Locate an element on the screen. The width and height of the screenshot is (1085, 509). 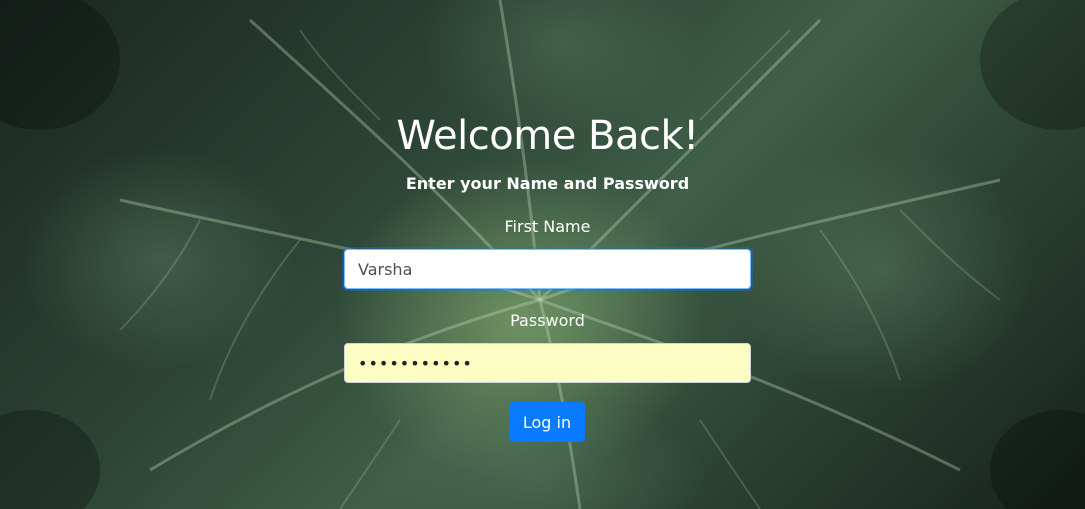
page-title: Welcome Back! is located at coordinates (547, 136).